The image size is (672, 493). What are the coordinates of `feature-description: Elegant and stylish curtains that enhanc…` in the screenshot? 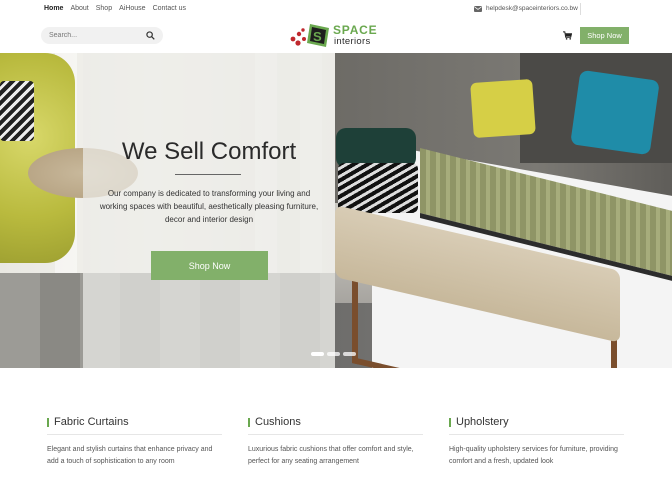 It's located at (130, 455).